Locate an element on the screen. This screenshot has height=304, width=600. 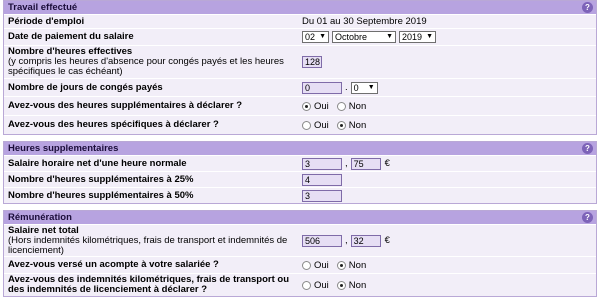
net-dec-input: 32 is located at coordinates (365, 240).